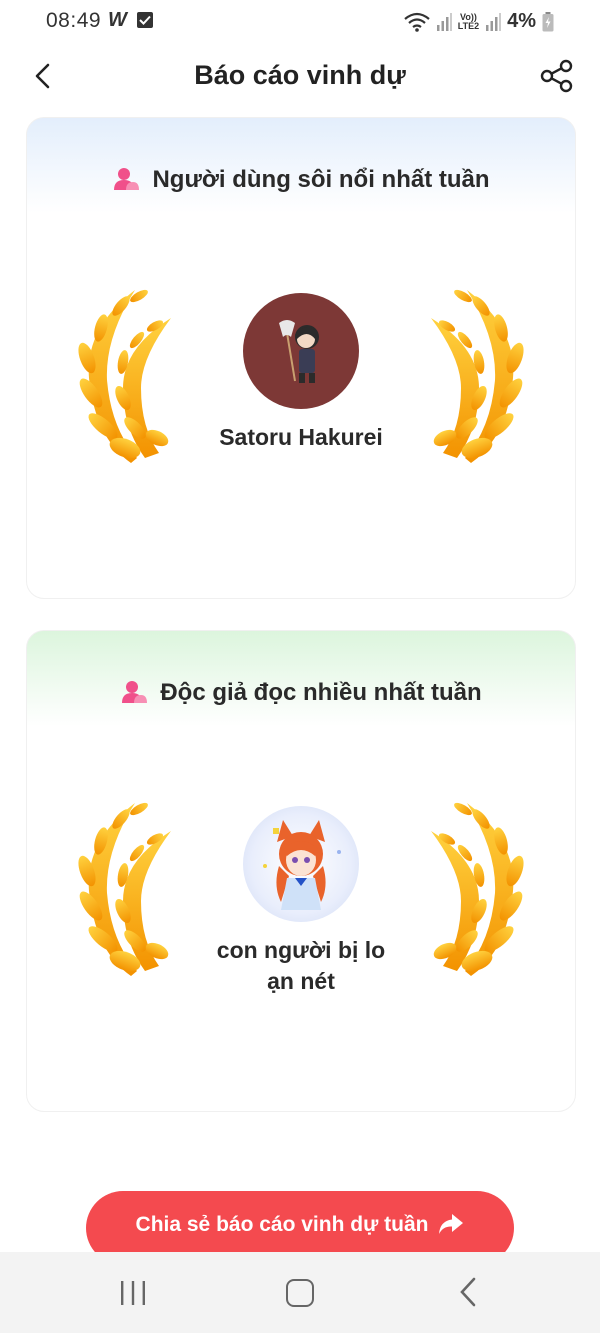 The height and width of the screenshot is (1333, 600). What do you see at coordinates (444, 21) in the screenshot?
I see `signal-icon` at bounding box center [444, 21].